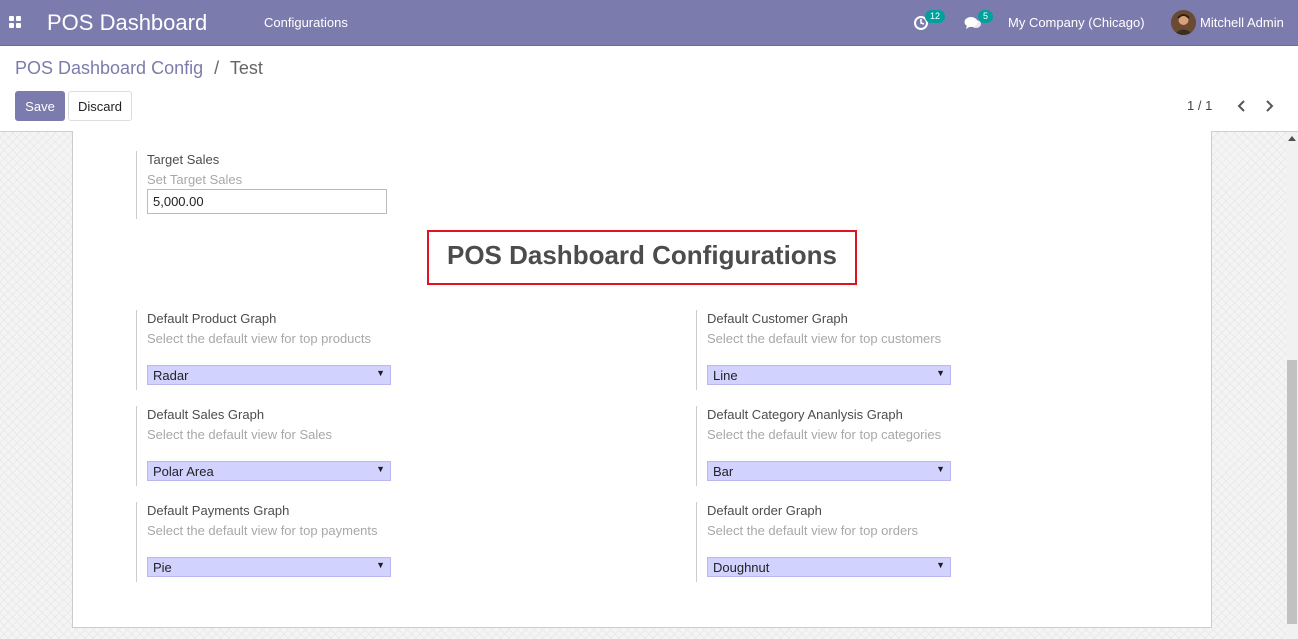 This screenshot has height=639, width=1298. I want to click on activity-count-badge: 12, so click(935, 16).